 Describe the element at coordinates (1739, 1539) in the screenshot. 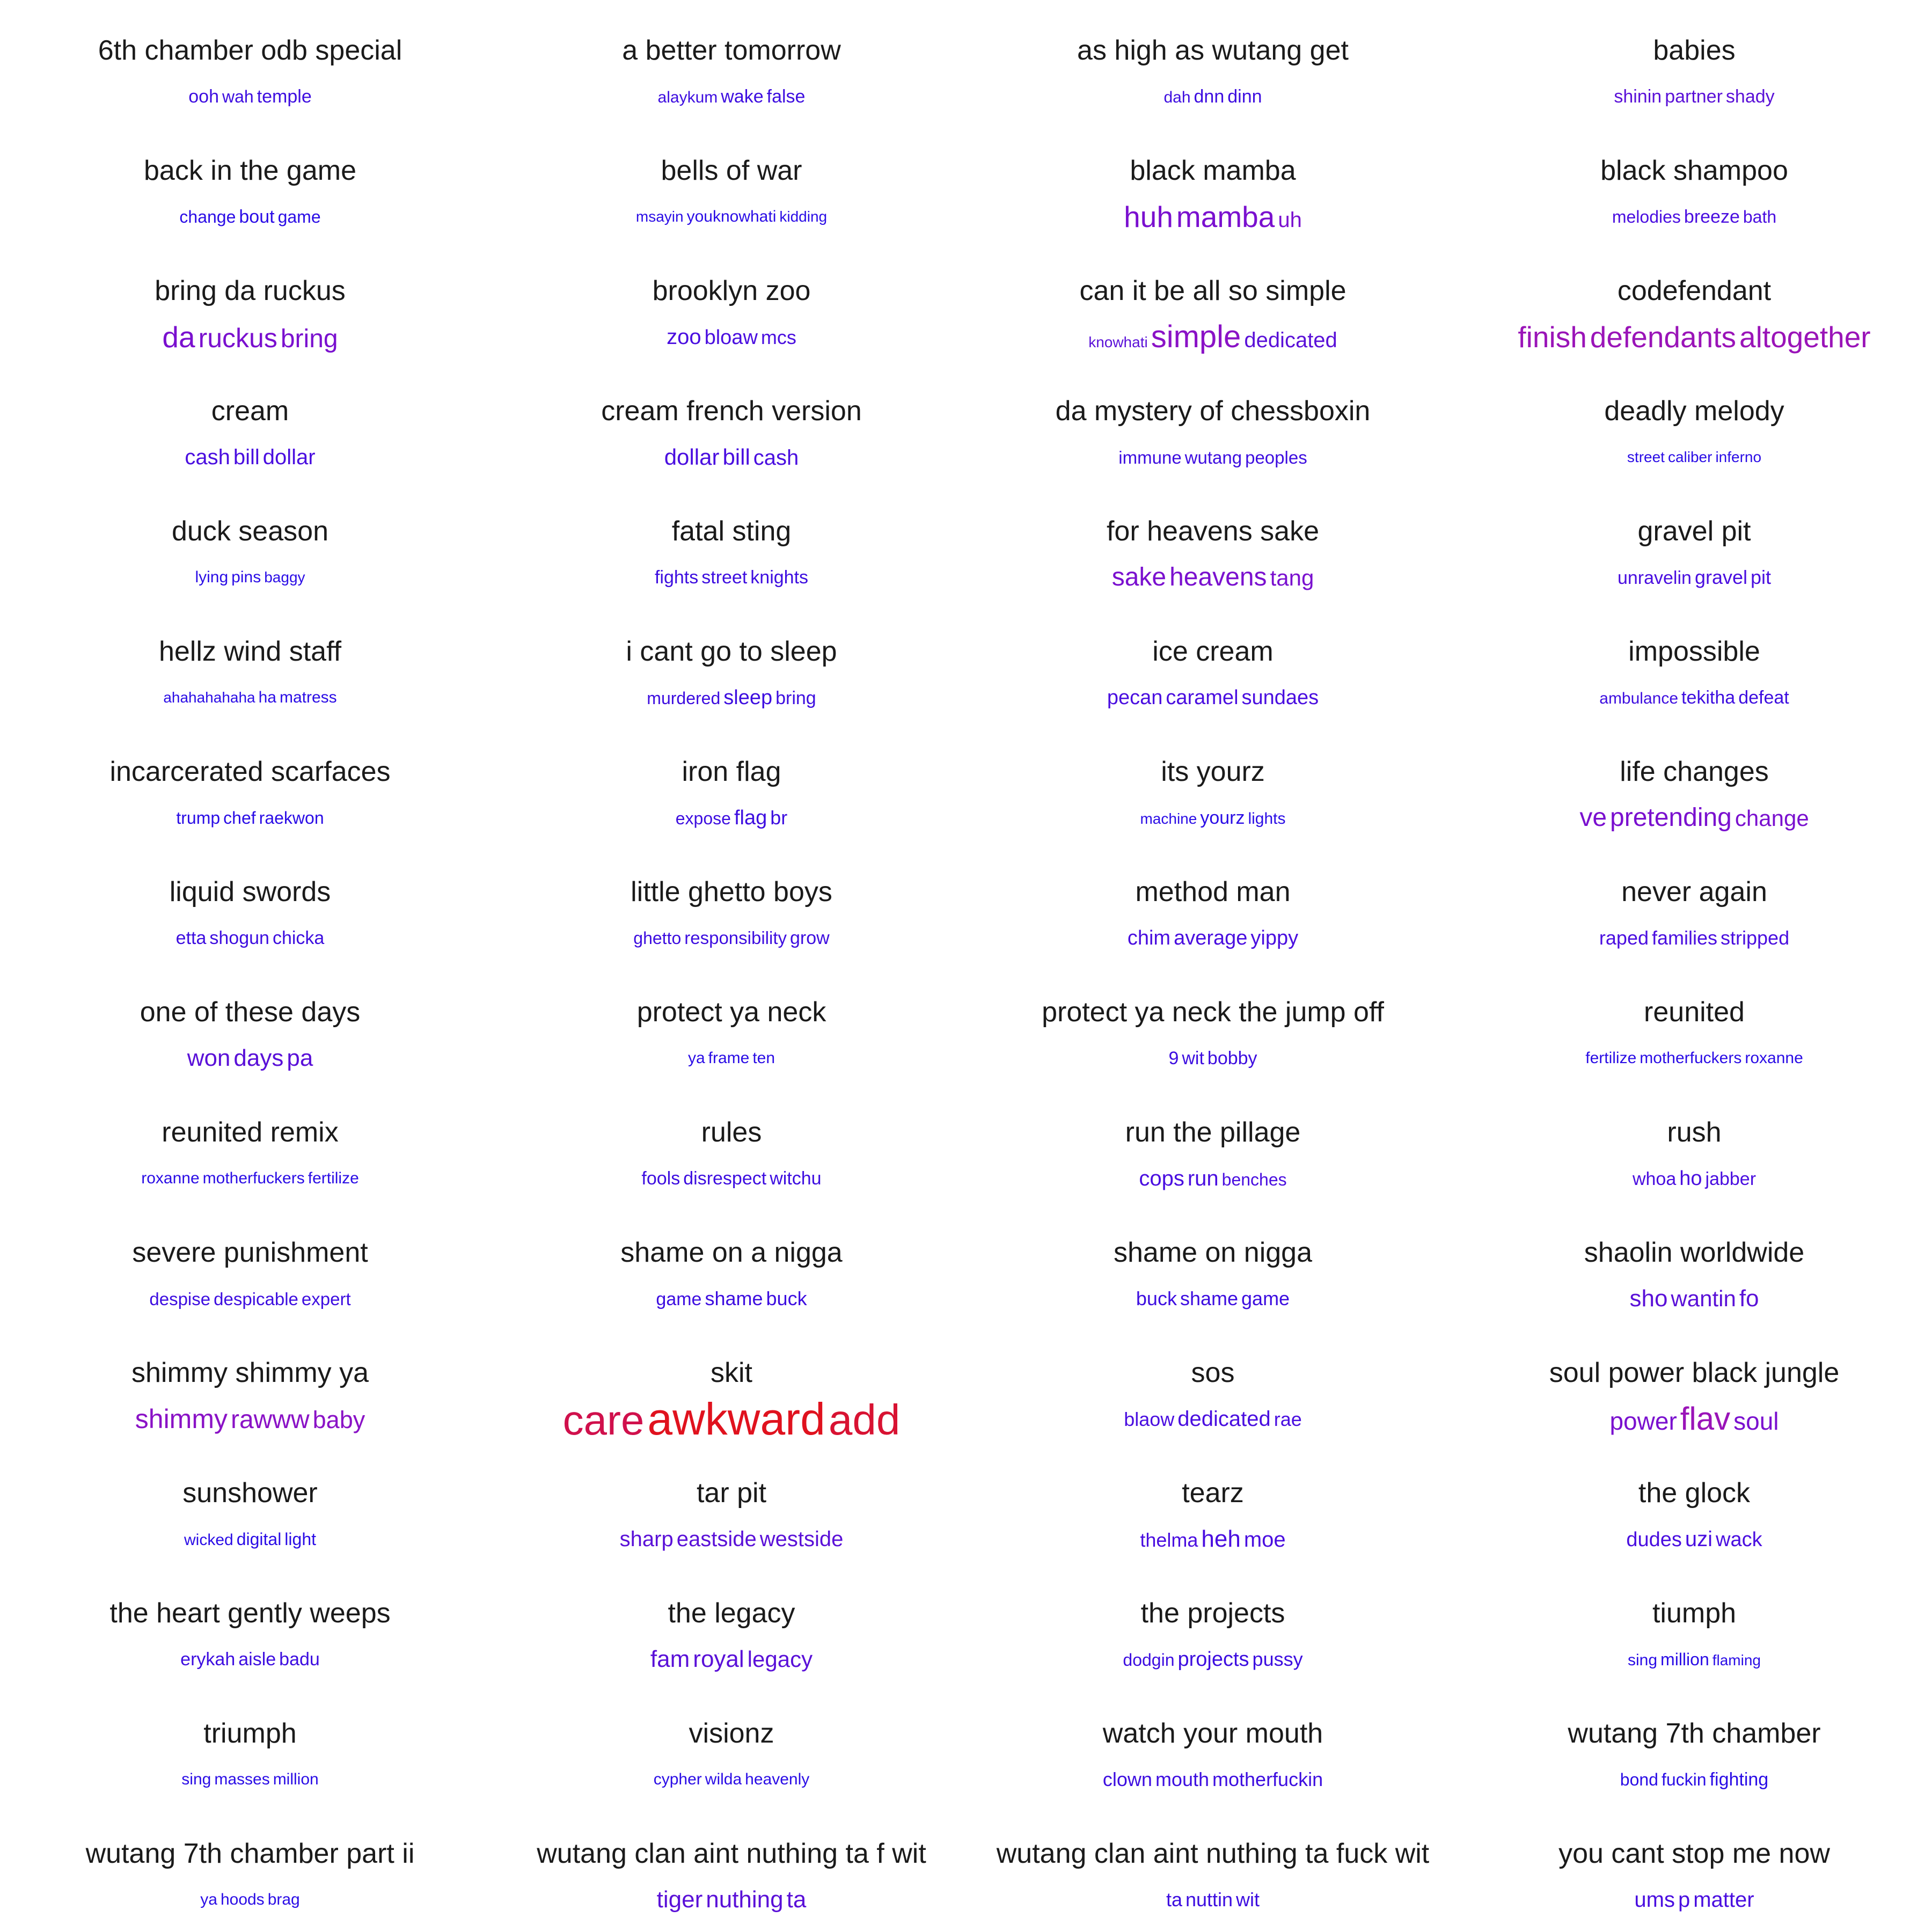

I see `cloud-word: wack` at that location.